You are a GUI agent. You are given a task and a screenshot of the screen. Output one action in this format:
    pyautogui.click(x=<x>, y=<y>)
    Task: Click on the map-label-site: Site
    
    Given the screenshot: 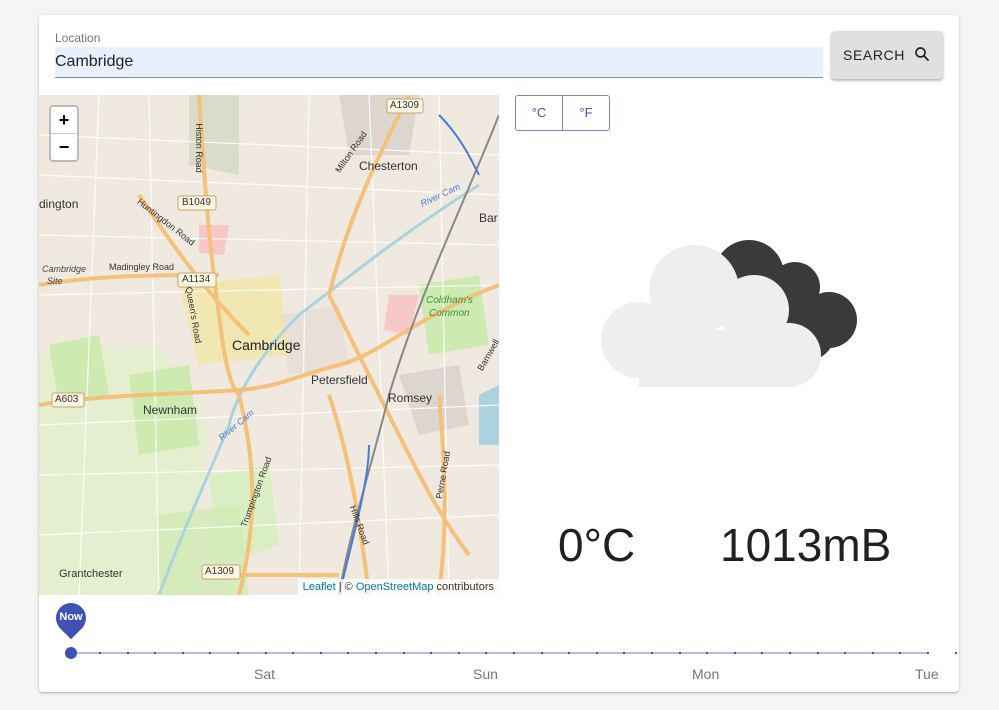 What is the action you would take?
    pyautogui.click(x=55, y=281)
    